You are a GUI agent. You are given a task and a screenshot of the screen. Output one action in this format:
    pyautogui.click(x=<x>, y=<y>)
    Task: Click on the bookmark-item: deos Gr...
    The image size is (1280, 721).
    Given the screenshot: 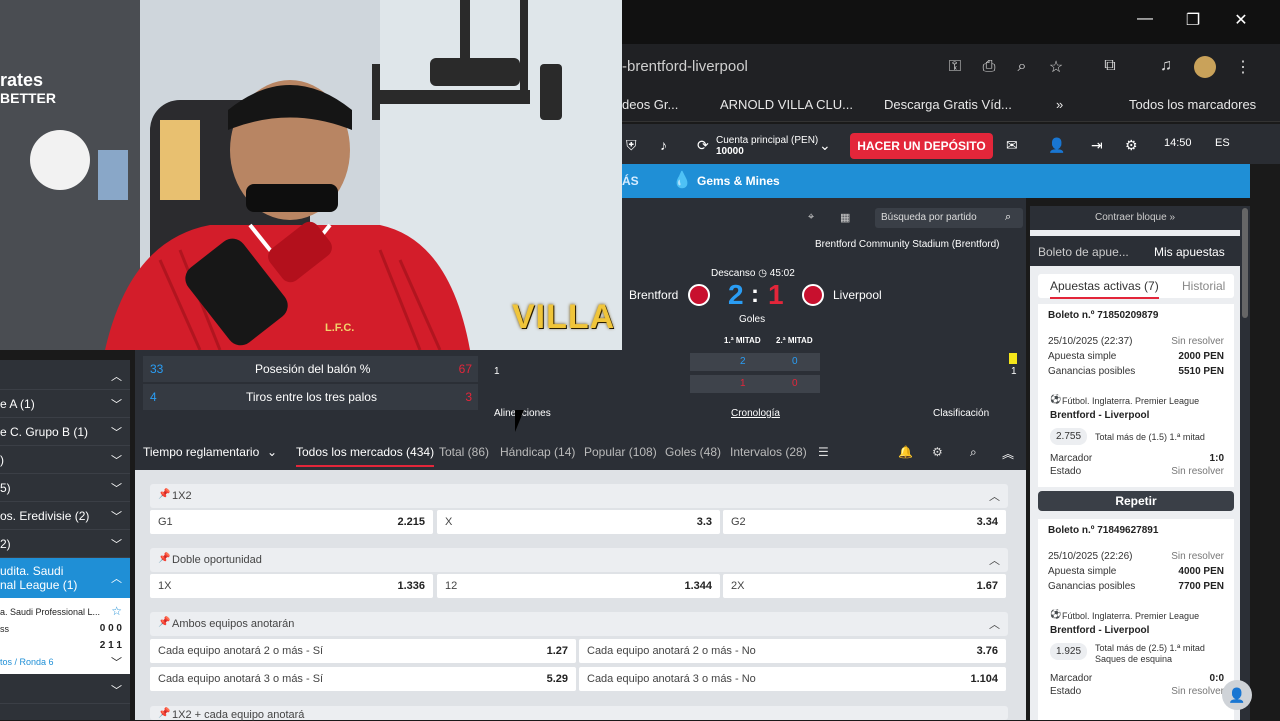 What is the action you would take?
    pyautogui.click(x=650, y=104)
    